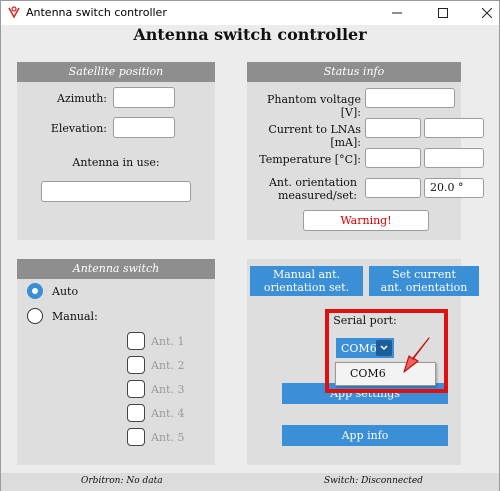 The image size is (500, 491). I want to click on current-lna-label: Current to LNAs [mA]:, so click(314, 136).